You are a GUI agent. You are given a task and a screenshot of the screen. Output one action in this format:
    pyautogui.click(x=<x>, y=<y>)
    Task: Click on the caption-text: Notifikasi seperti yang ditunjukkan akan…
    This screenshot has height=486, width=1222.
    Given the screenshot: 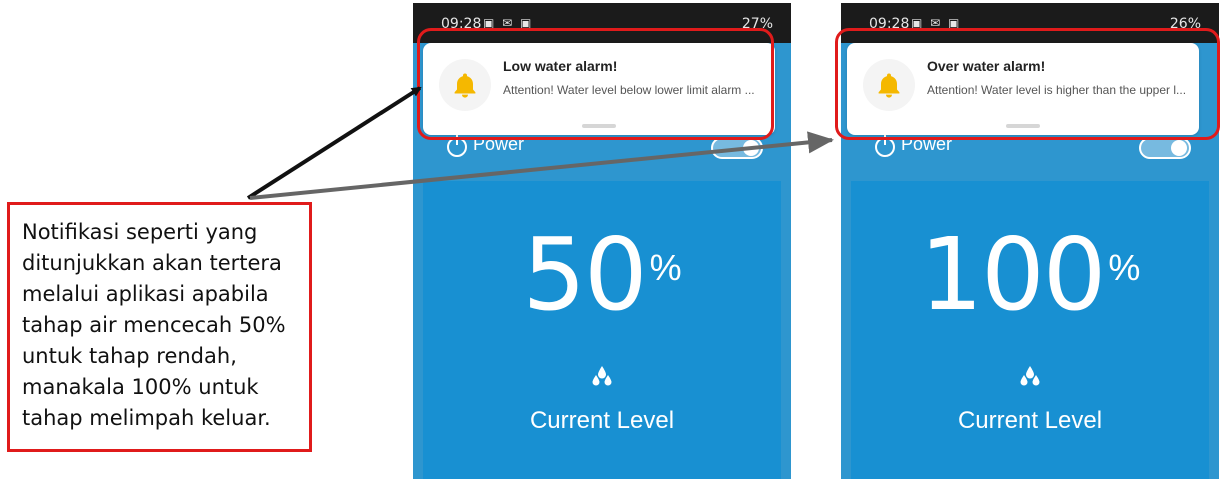 What is the action you would take?
    pyautogui.click(x=154, y=325)
    